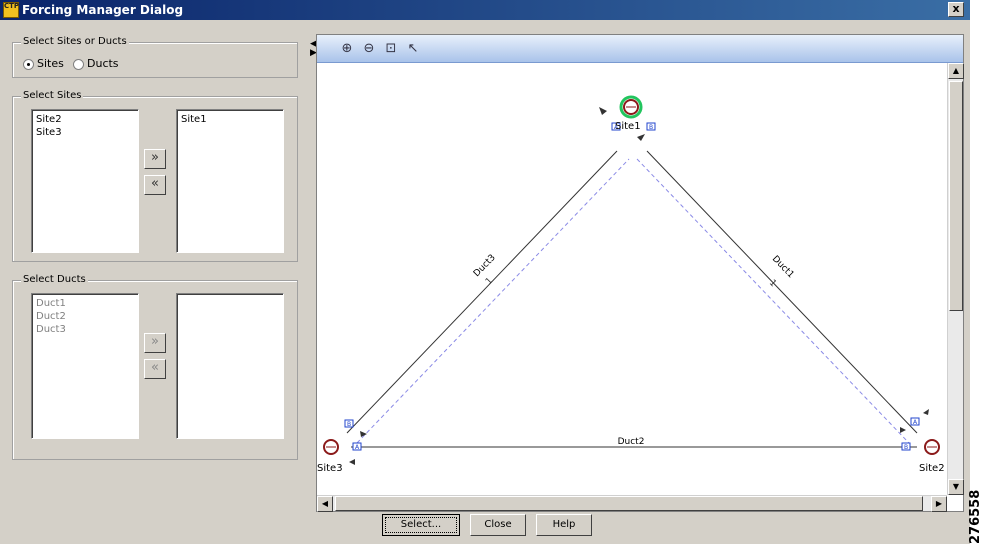 The height and width of the screenshot is (544, 984). Describe the element at coordinates (564, 525) in the screenshot. I see `help-button: Help` at that location.